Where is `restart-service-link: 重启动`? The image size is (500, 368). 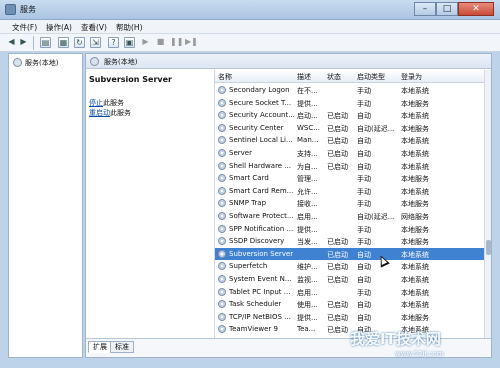 restart-service-link: 重启动 is located at coordinates (99, 113).